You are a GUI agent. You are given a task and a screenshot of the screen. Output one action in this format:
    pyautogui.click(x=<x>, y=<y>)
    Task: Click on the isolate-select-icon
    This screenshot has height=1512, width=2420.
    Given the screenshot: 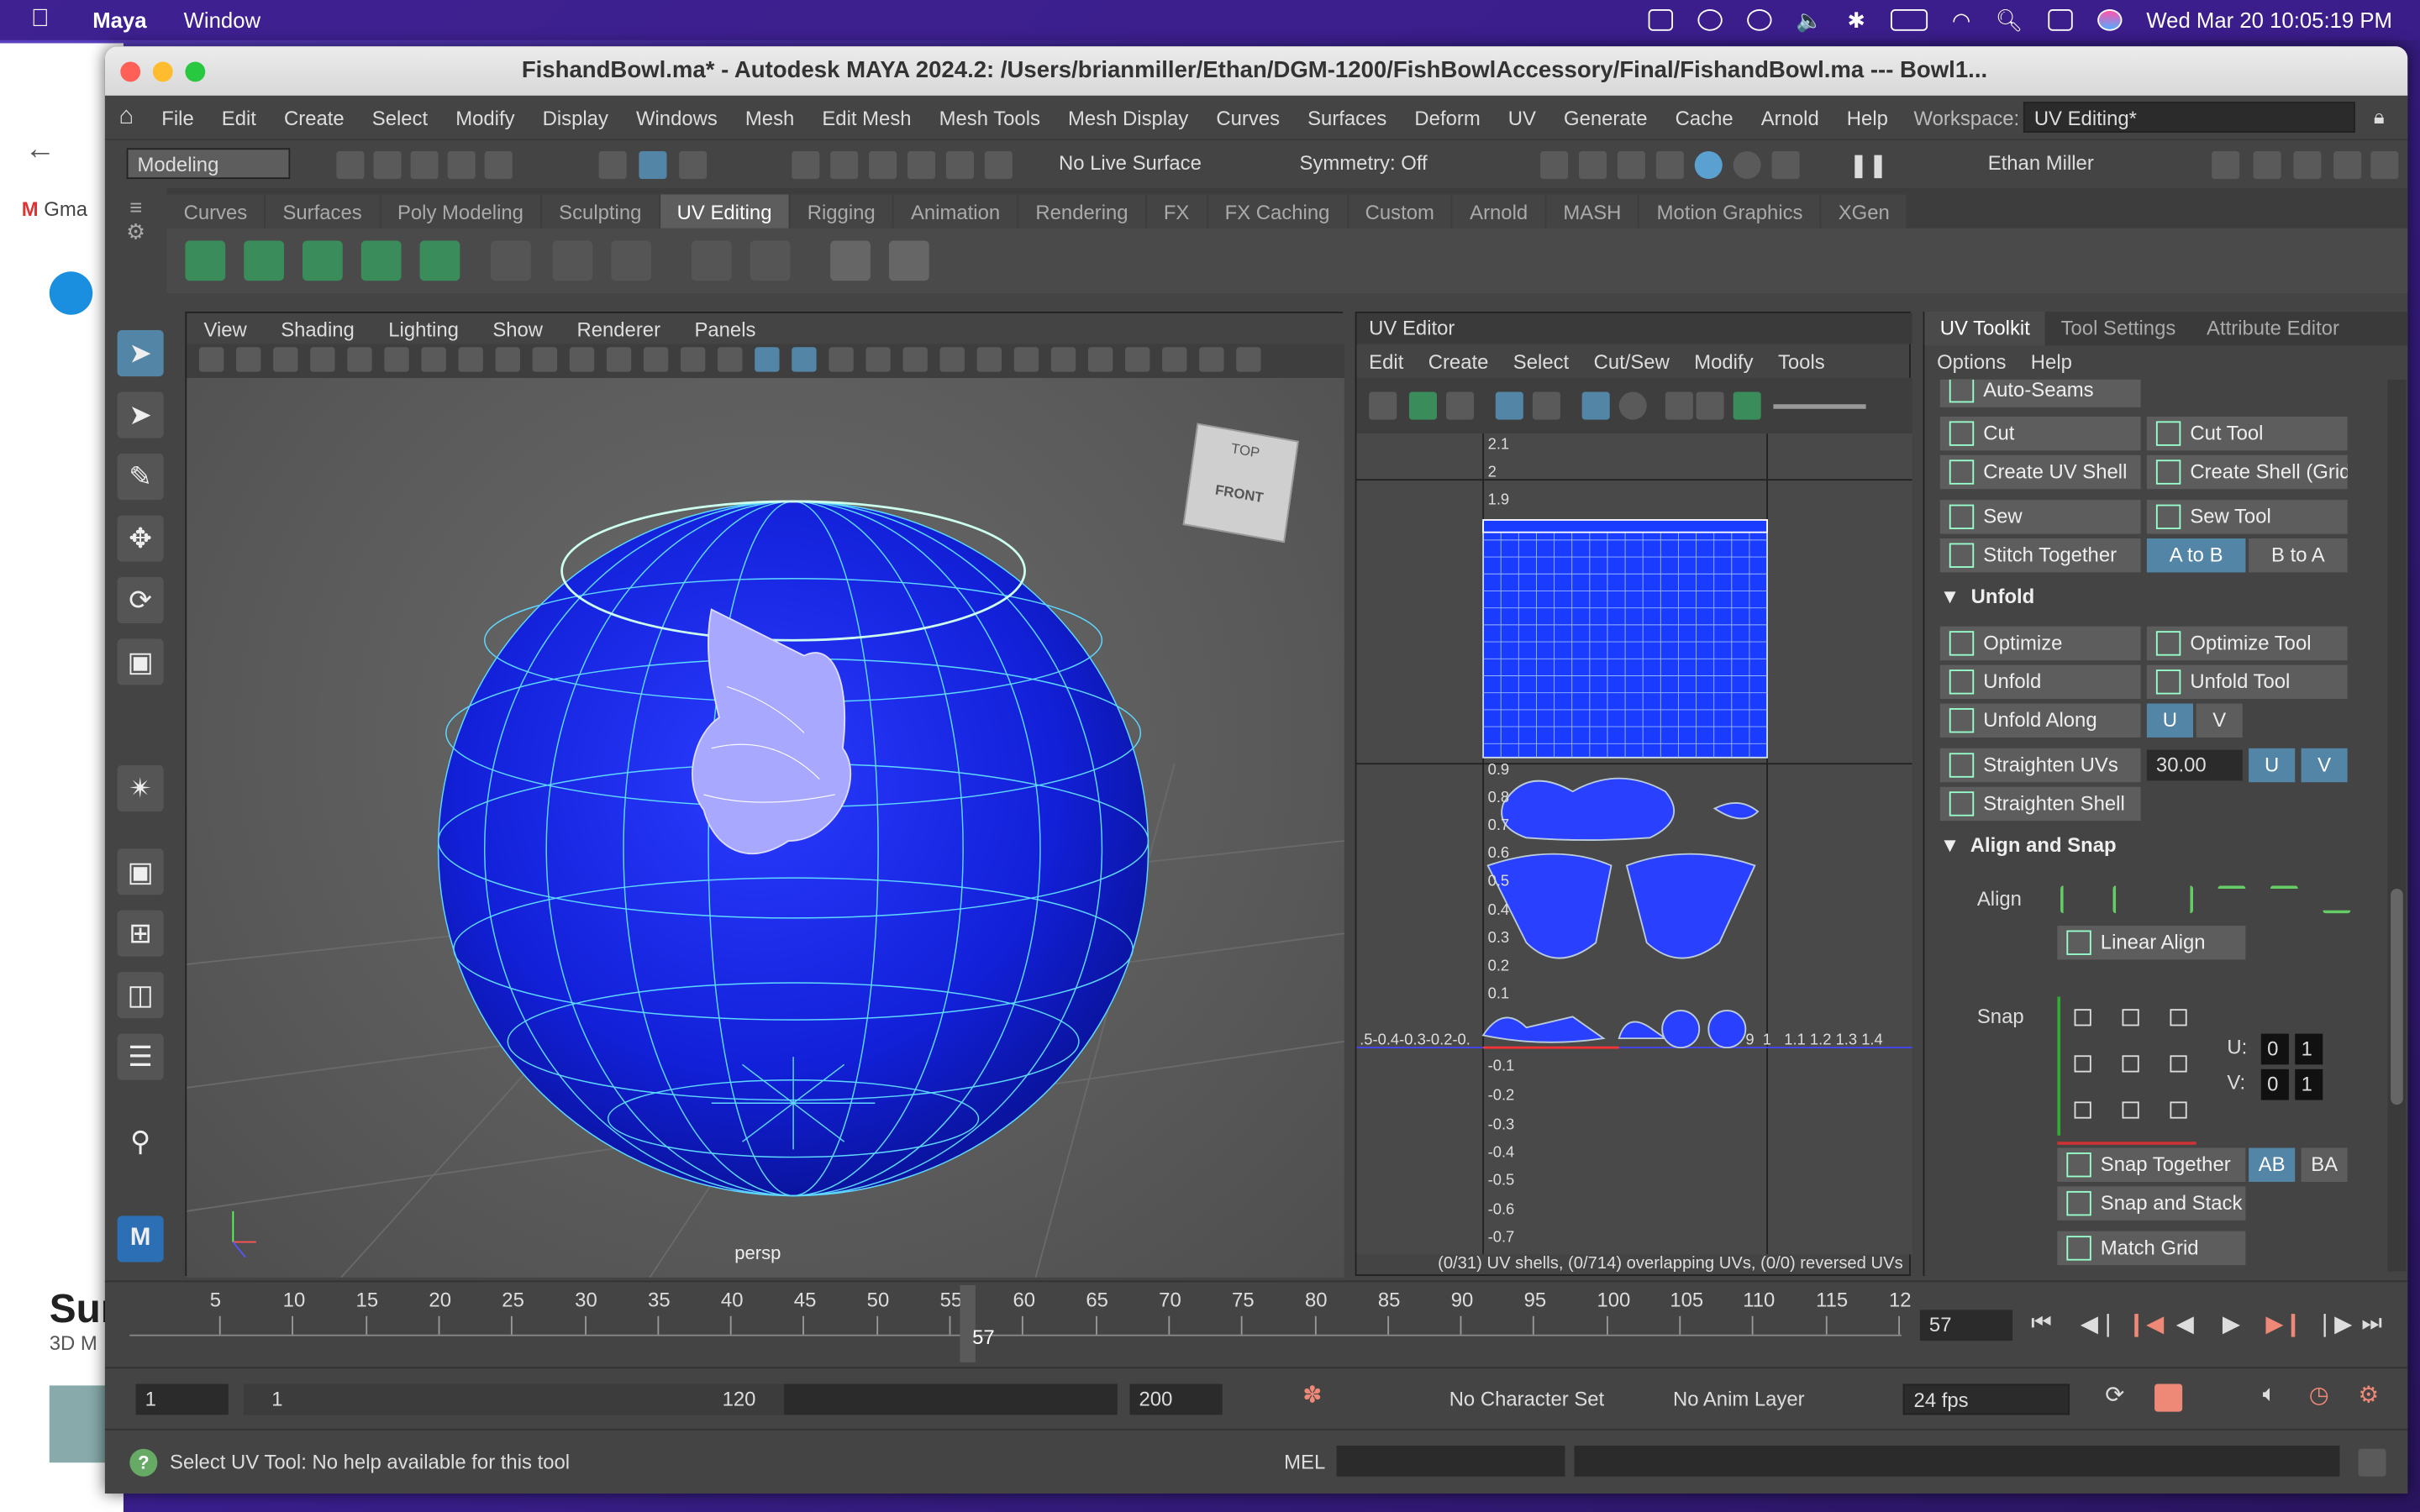 What is the action you would take?
    pyautogui.click(x=1063, y=359)
    